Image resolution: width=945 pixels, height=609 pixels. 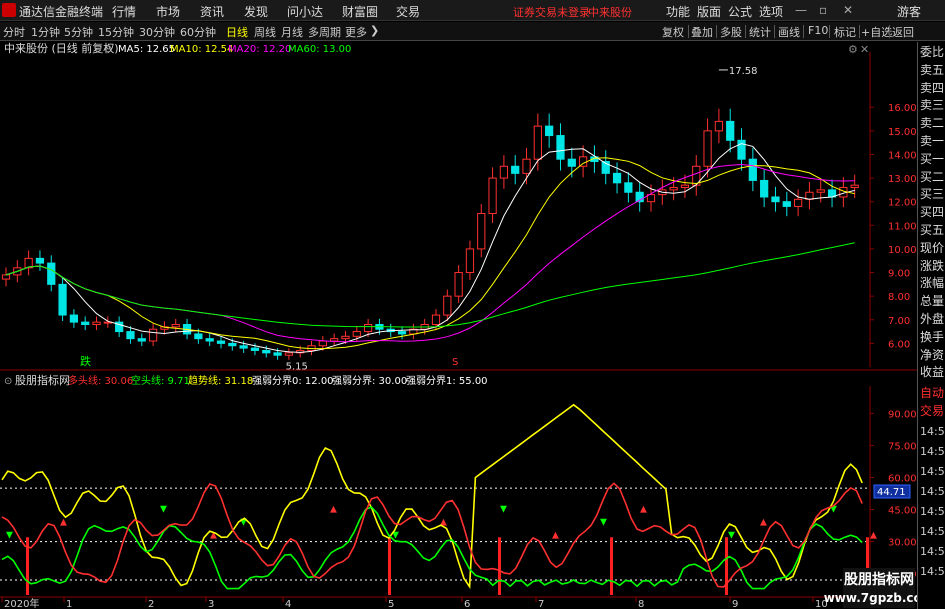 What do you see at coordinates (9, 10) in the screenshot?
I see `app-logo` at bounding box center [9, 10].